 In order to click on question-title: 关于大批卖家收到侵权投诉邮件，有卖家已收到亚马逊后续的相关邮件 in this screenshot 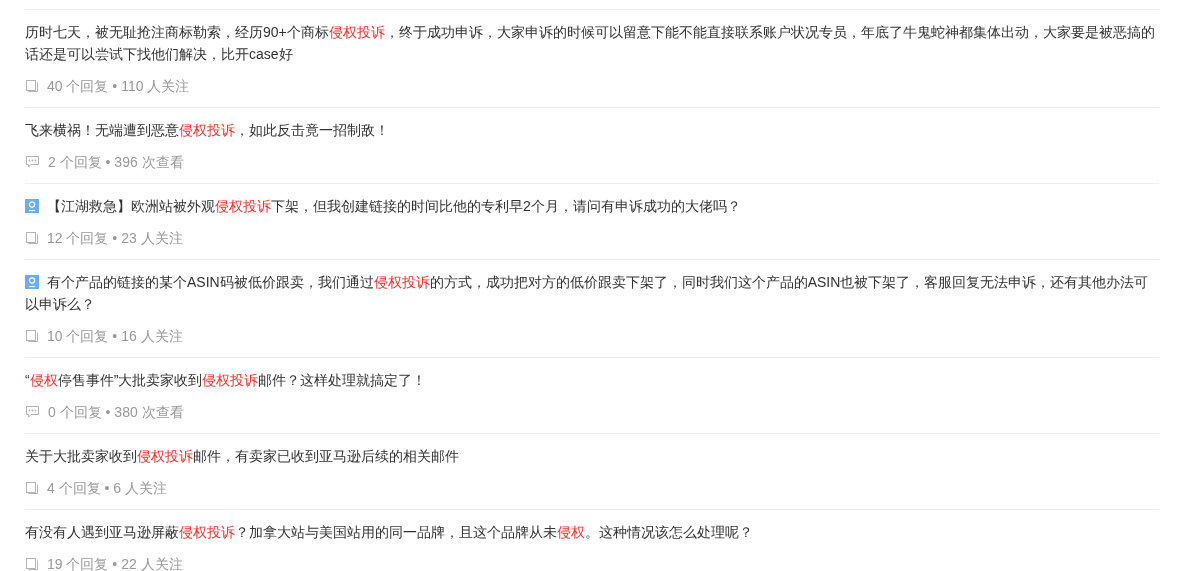, I will do `click(592, 456)`.